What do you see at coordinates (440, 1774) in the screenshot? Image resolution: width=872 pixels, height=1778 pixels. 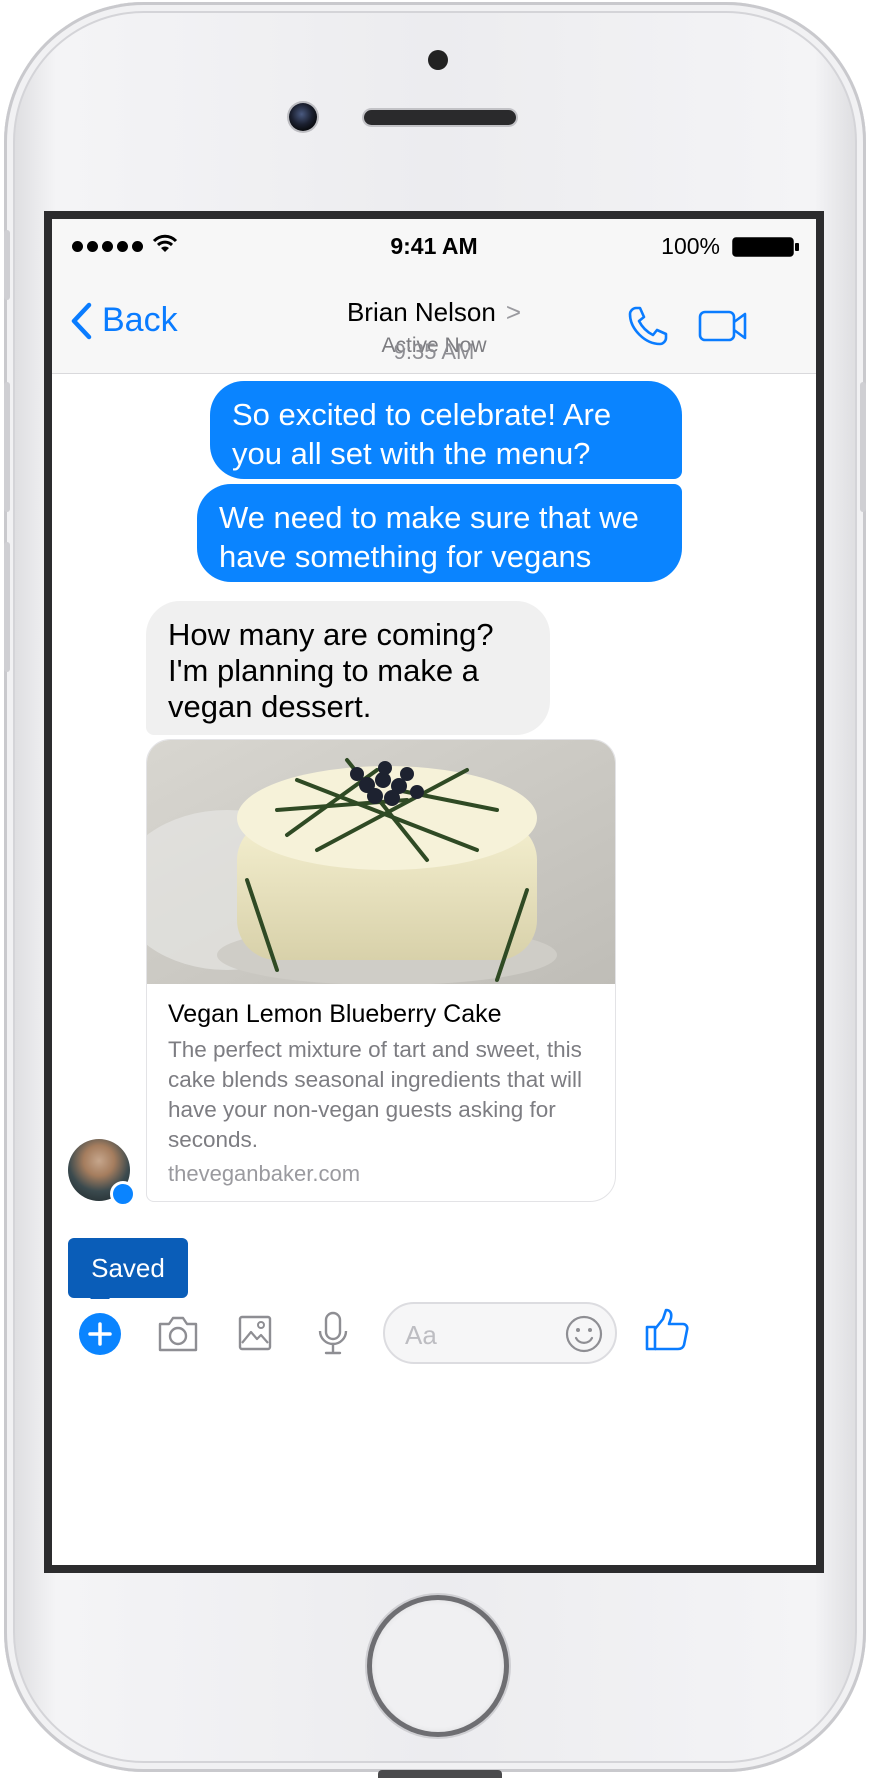 I see `bottom-connector` at bounding box center [440, 1774].